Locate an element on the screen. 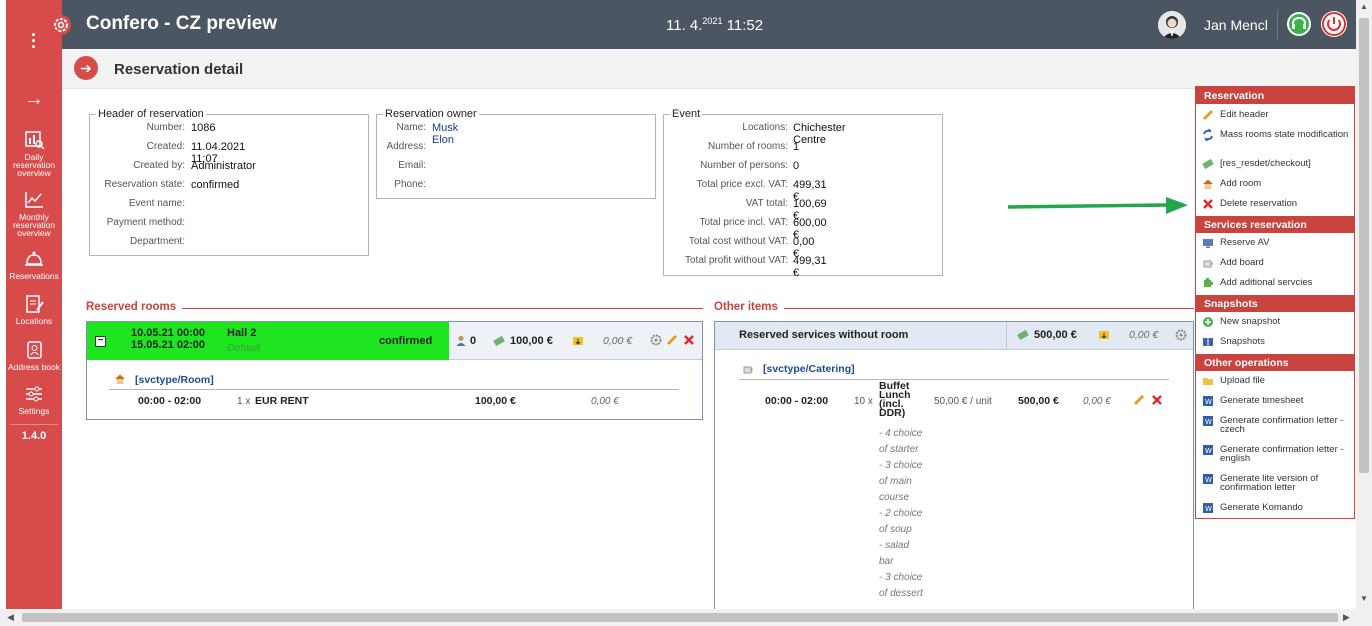 This screenshot has height=626, width=1372. app-title: Confero - CZ preview is located at coordinates (182, 23).